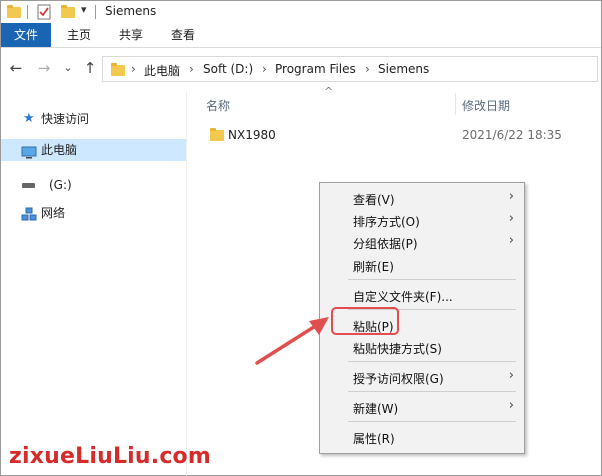  Describe the element at coordinates (422, 198) in the screenshot. I see `menu-item-view: 查看(V) ›` at that location.